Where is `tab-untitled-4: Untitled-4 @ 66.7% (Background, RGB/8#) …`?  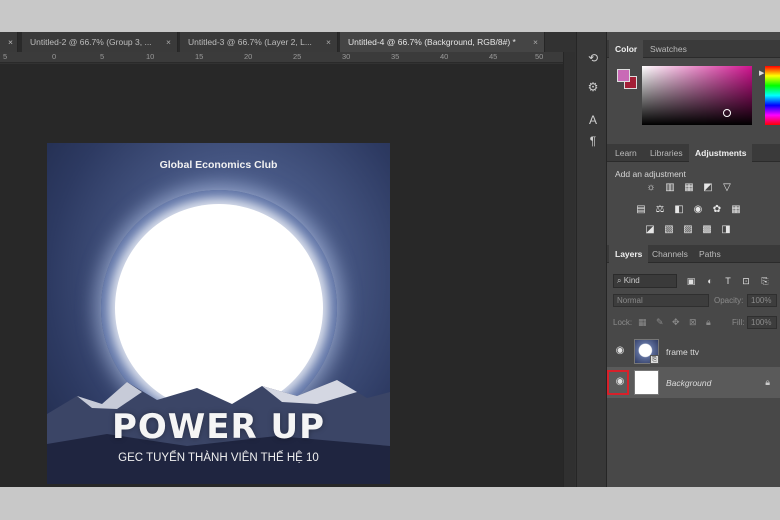 tab-untitled-4: Untitled-4 @ 66.7% (Background, RGB/8#) … is located at coordinates (442, 42).